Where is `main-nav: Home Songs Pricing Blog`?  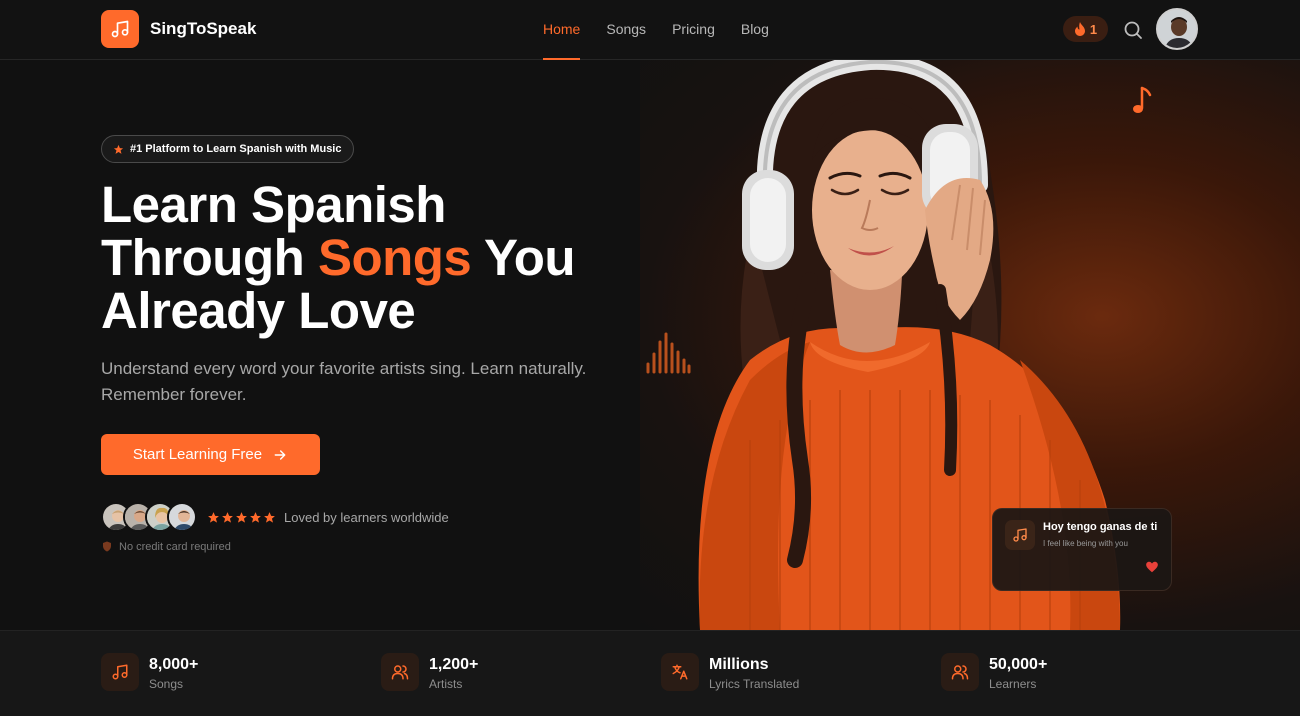 main-nav: Home Songs Pricing Blog is located at coordinates (669, 30).